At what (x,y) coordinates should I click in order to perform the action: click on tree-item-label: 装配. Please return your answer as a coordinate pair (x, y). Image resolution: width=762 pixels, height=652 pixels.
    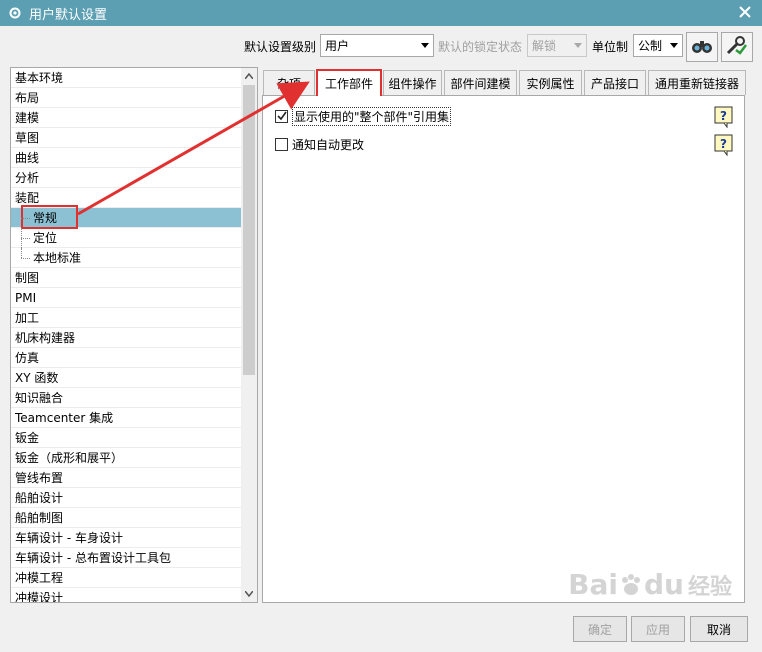
    Looking at the image, I should click on (27, 198).